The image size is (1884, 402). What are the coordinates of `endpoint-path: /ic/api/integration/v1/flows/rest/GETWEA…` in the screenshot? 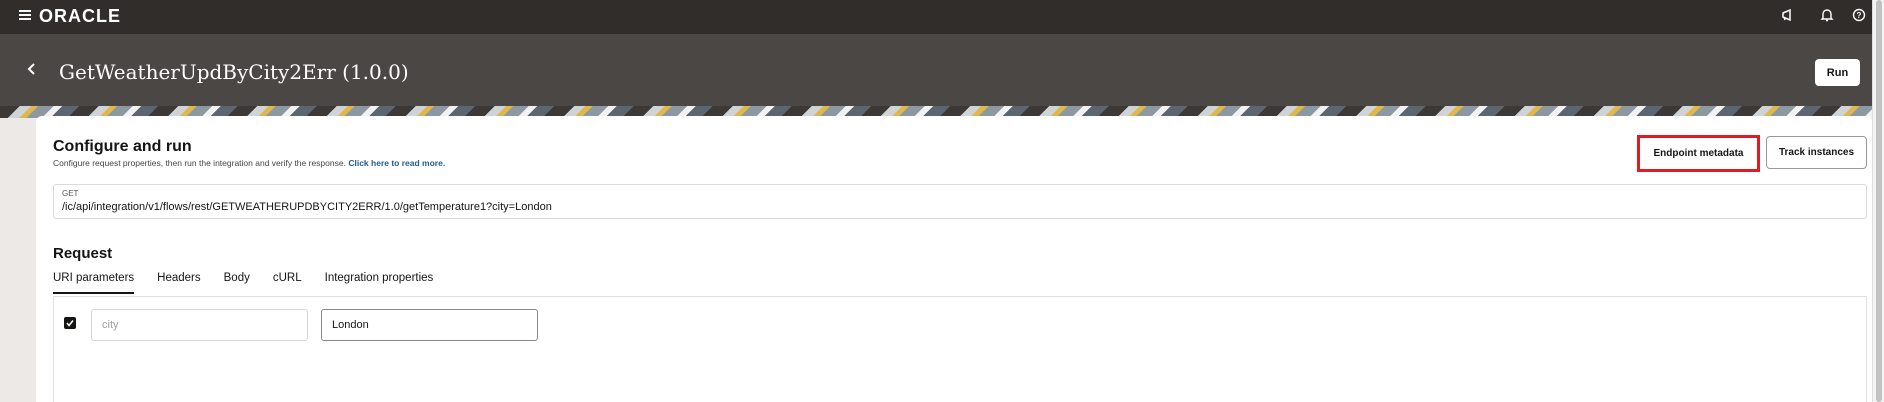 It's located at (307, 207).